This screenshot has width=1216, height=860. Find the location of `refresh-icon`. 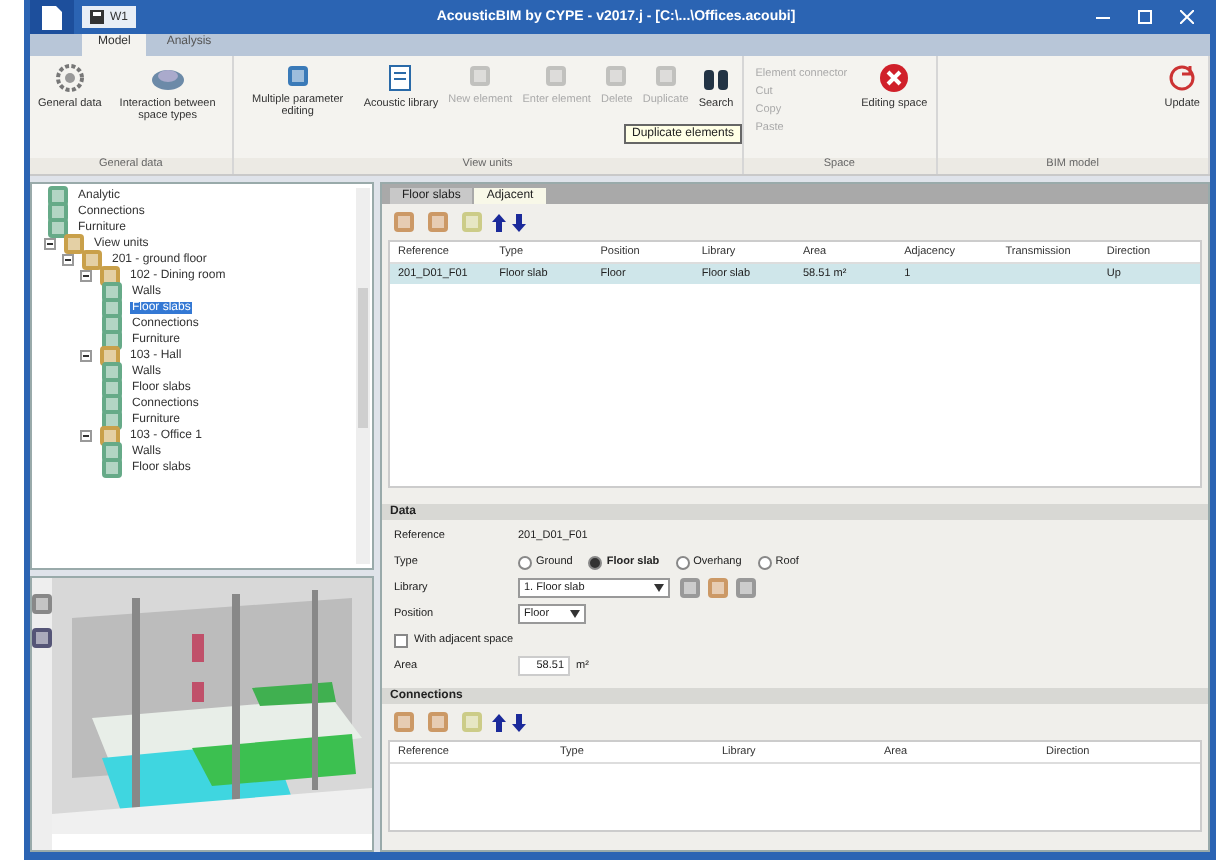

refresh-icon is located at coordinates (1182, 78).